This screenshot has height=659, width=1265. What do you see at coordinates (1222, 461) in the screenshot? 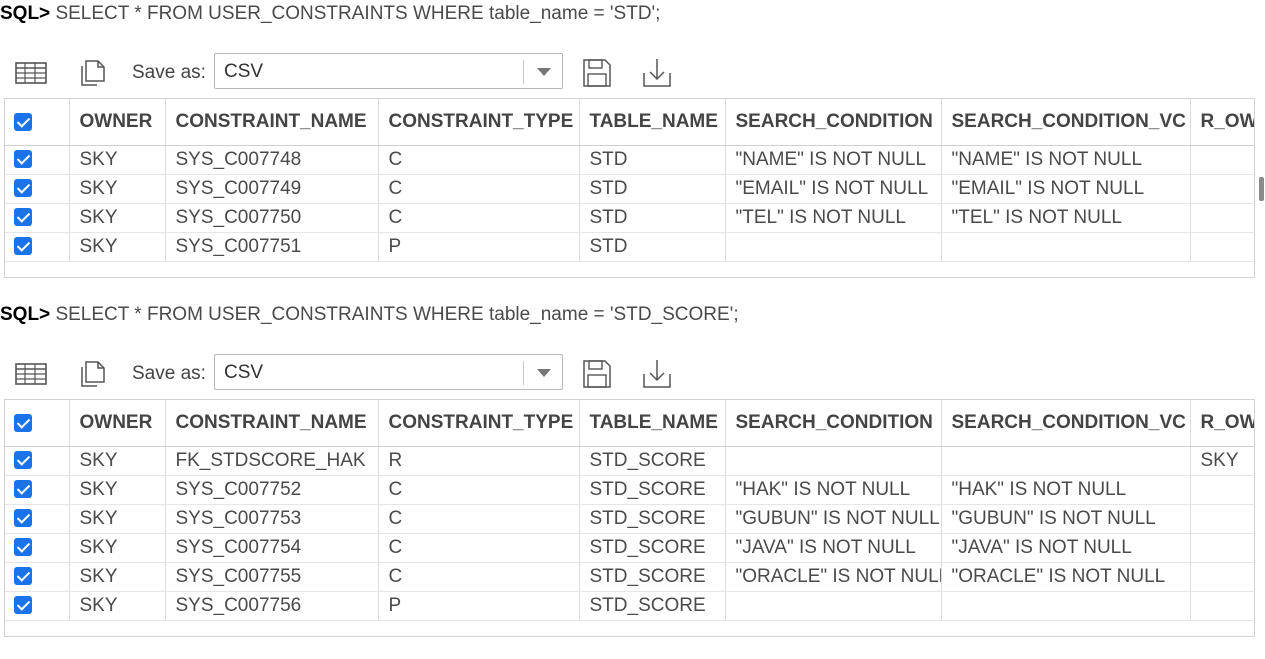
I see `cell-r-owner: SKY` at bounding box center [1222, 461].